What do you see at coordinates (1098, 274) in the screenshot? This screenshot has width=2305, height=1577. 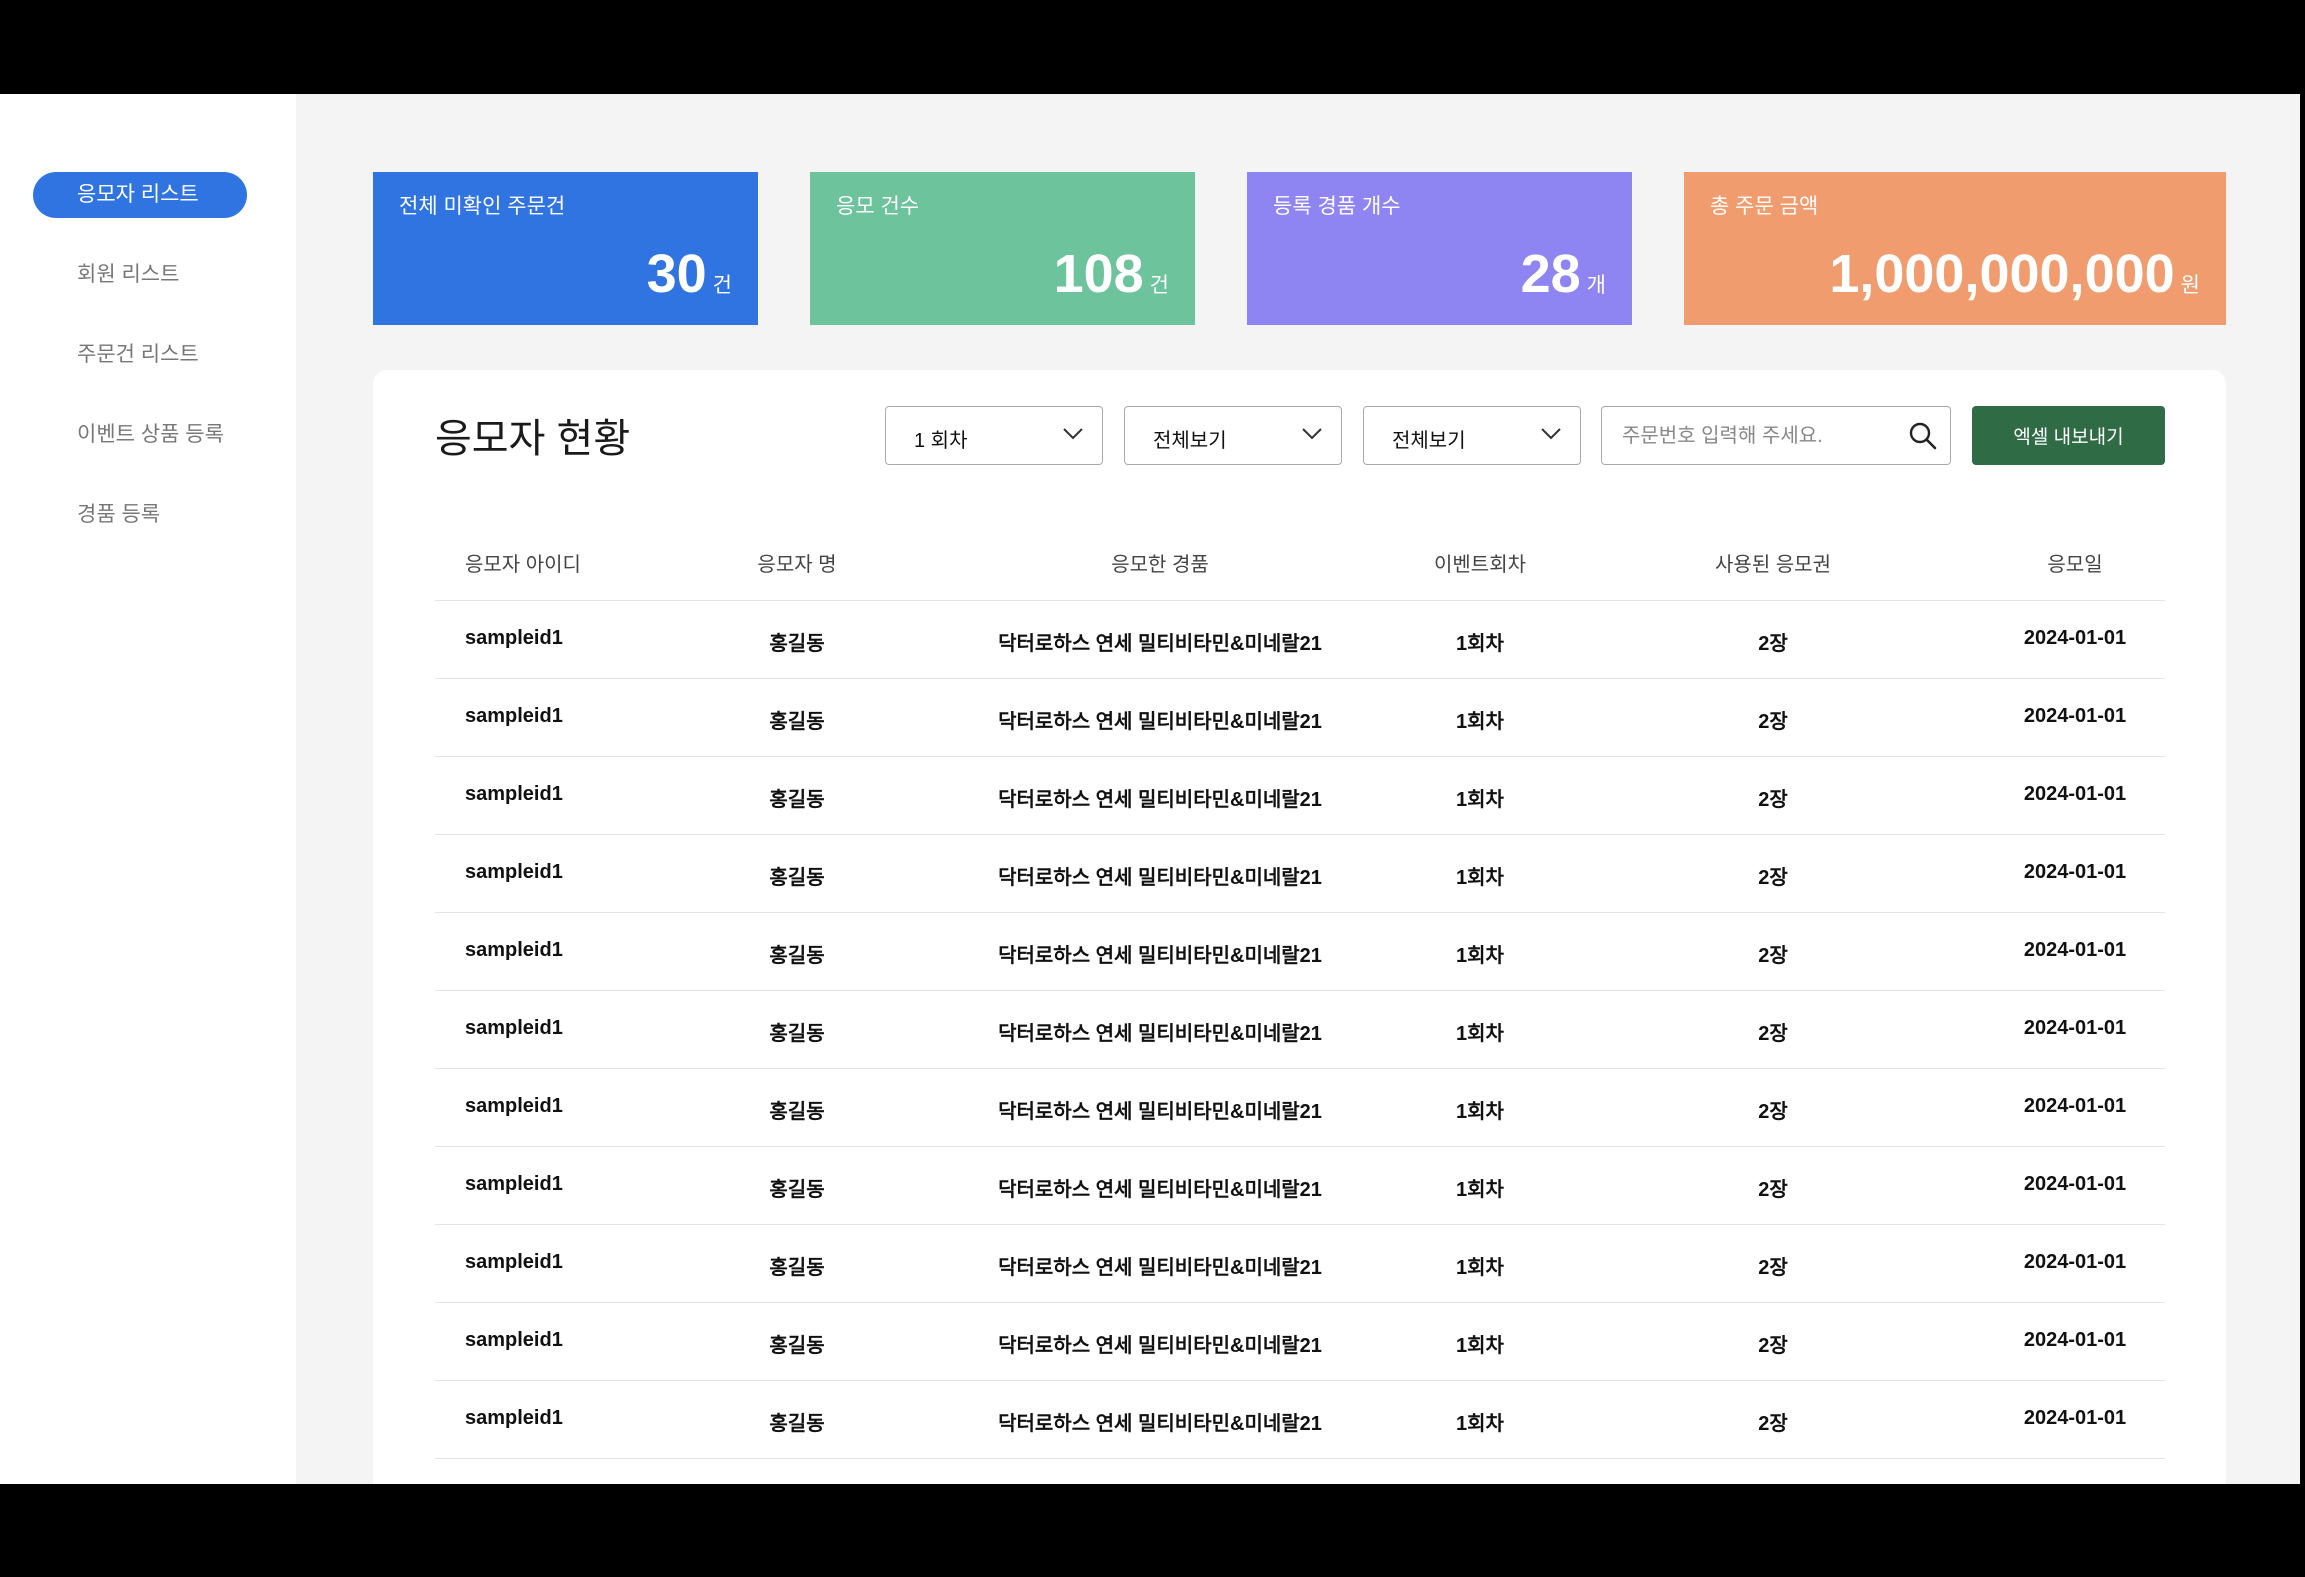 I see `stat-card-value: 108` at bounding box center [1098, 274].